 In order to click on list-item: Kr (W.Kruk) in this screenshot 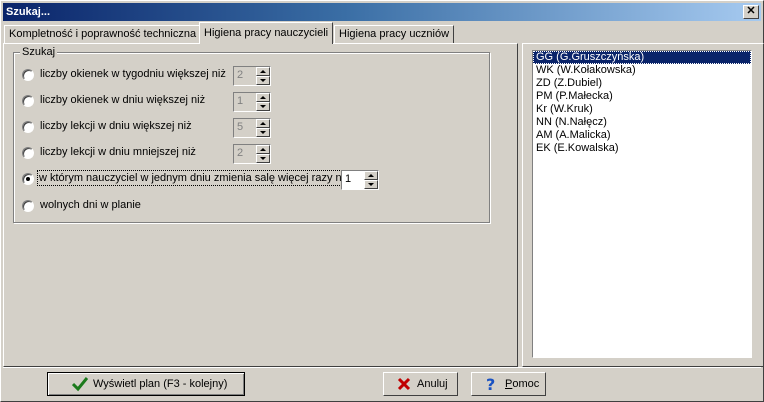, I will do `click(642, 109)`.